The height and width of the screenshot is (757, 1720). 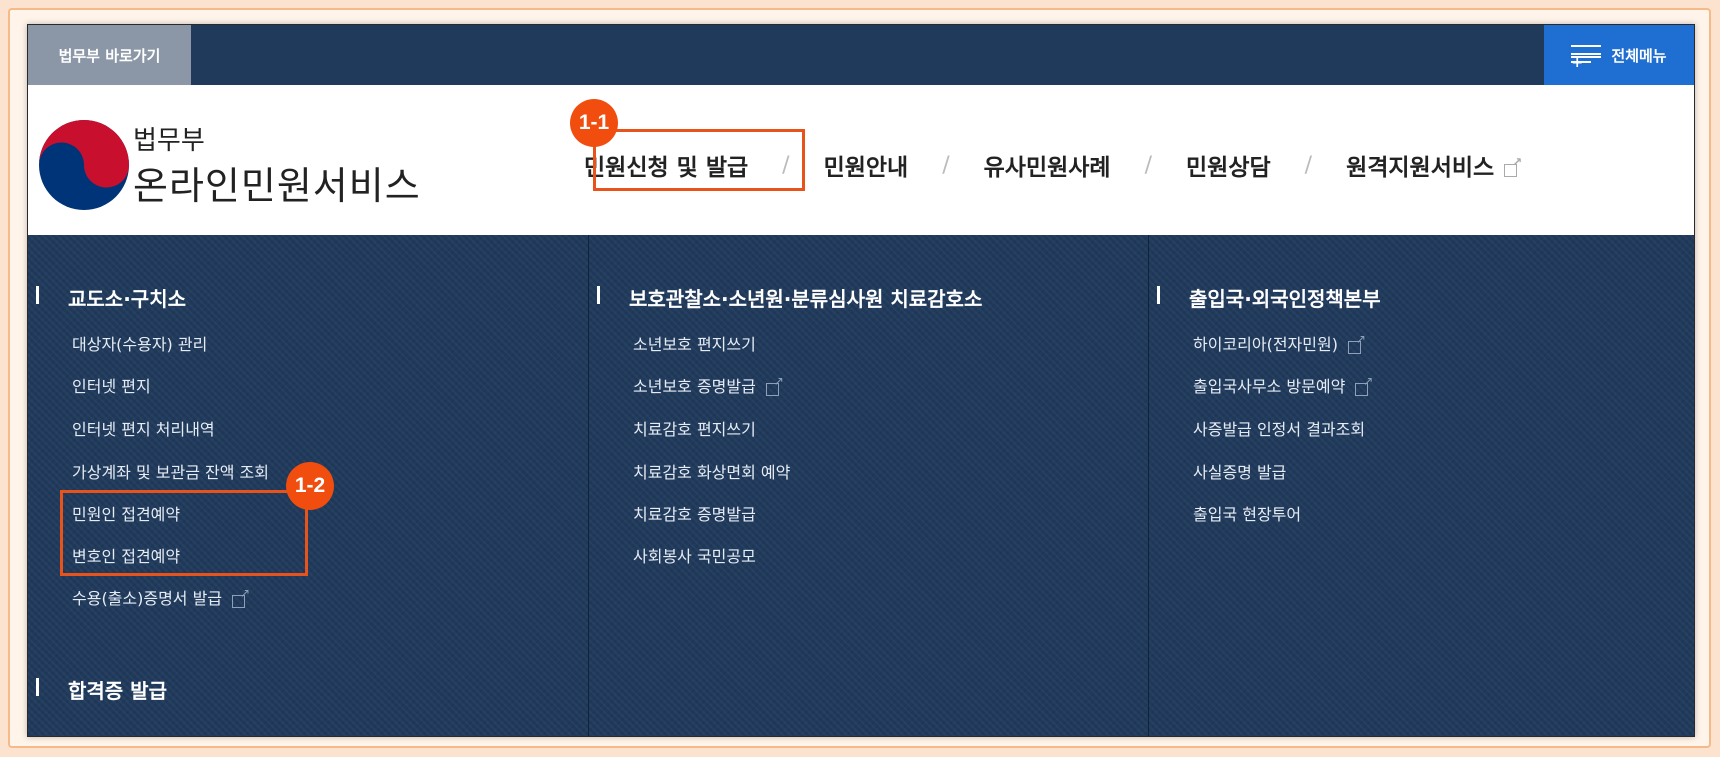 What do you see at coordinates (1239, 471) in the screenshot?
I see `menu-link: 사실증명 발급` at bounding box center [1239, 471].